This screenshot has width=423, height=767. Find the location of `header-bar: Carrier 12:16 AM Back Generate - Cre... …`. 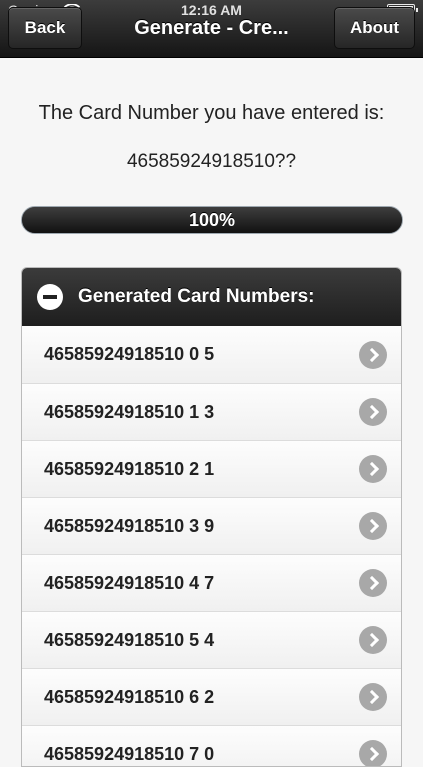

header-bar: Carrier 12:16 AM Back Generate - Cre... … is located at coordinates (211, 29).